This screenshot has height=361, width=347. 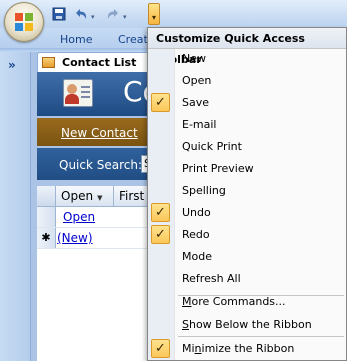 What do you see at coordinates (95, 17) in the screenshot?
I see `undo-dropdown-icon: ▾` at bounding box center [95, 17].